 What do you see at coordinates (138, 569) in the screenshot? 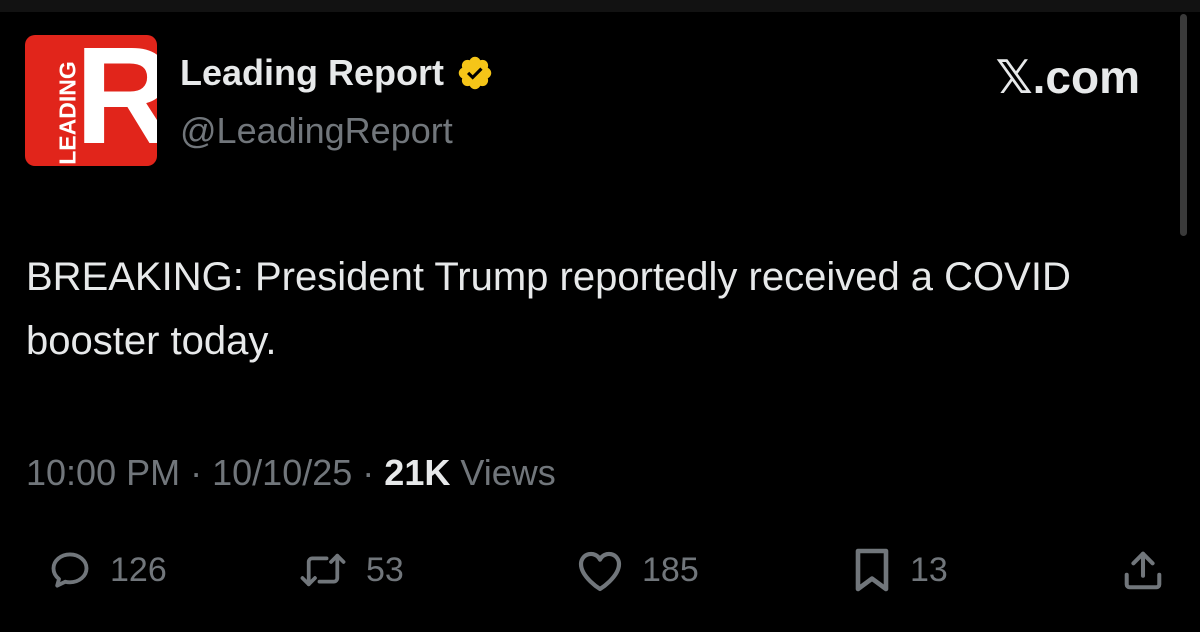
I see `reply-count: 126` at bounding box center [138, 569].